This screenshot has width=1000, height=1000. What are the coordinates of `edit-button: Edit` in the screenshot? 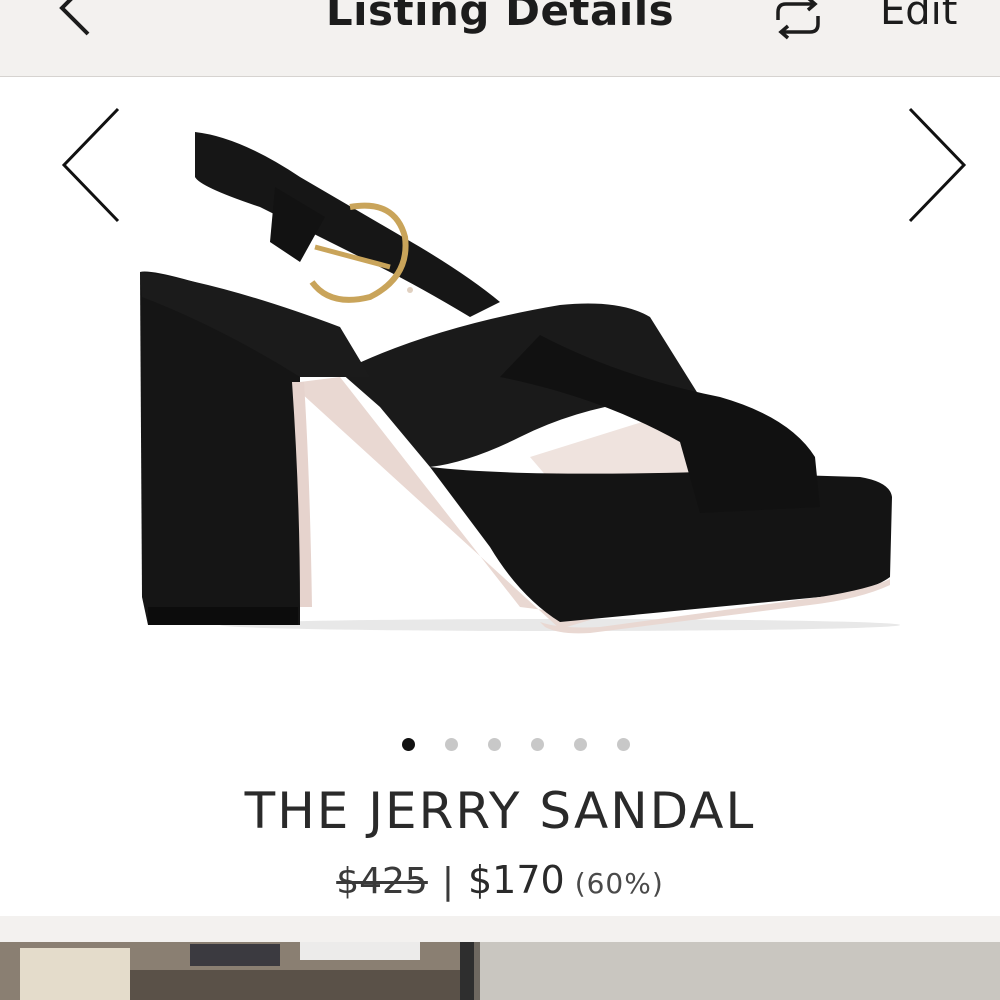 It's located at (918, 17).